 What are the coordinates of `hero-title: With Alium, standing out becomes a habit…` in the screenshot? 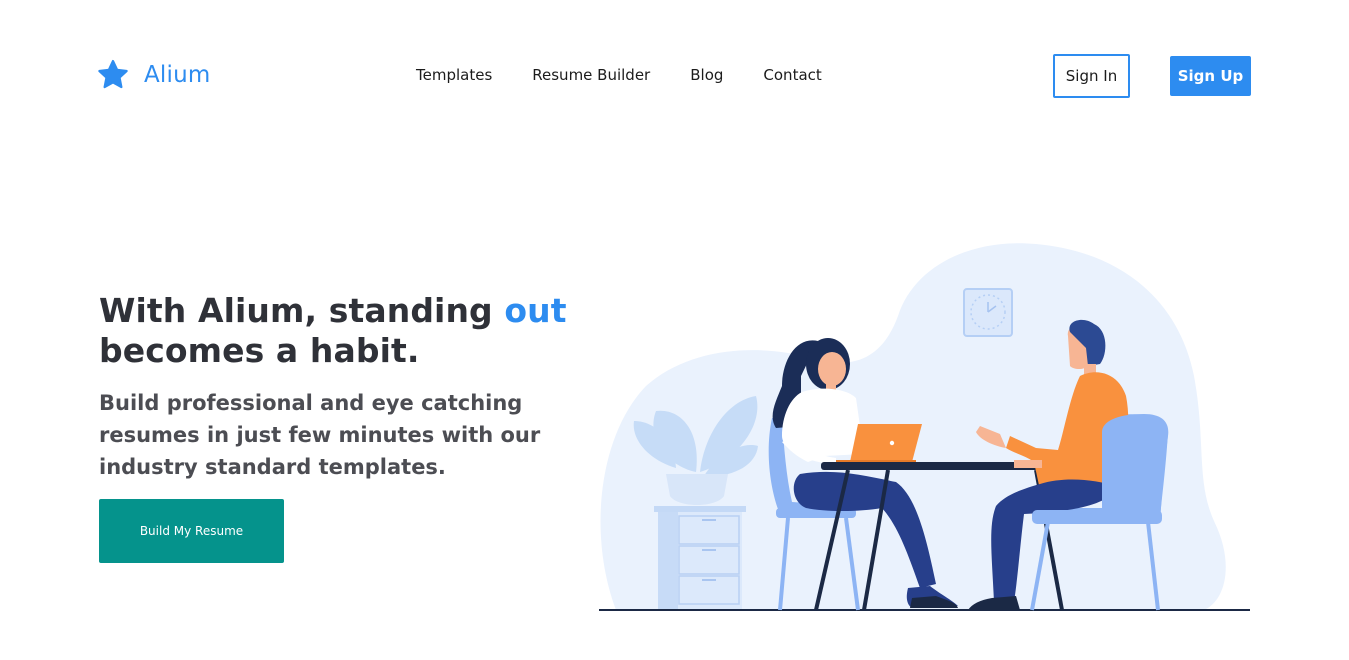 It's located at (359, 331).